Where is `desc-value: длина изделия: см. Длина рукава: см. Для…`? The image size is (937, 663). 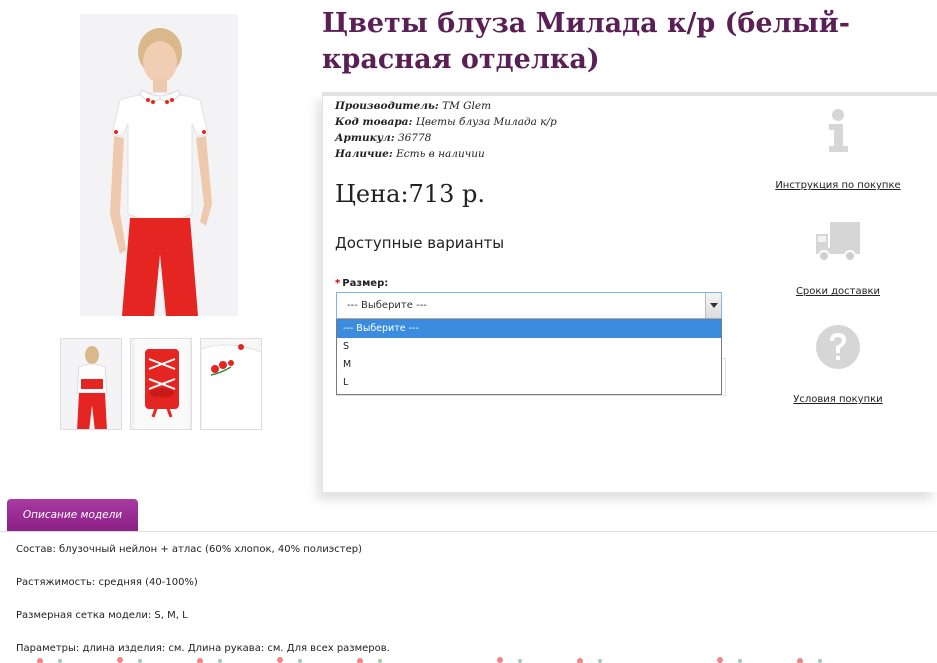 desc-value: длина изделия: см. Длина рукава: см. Для… is located at coordinates (234, 648).